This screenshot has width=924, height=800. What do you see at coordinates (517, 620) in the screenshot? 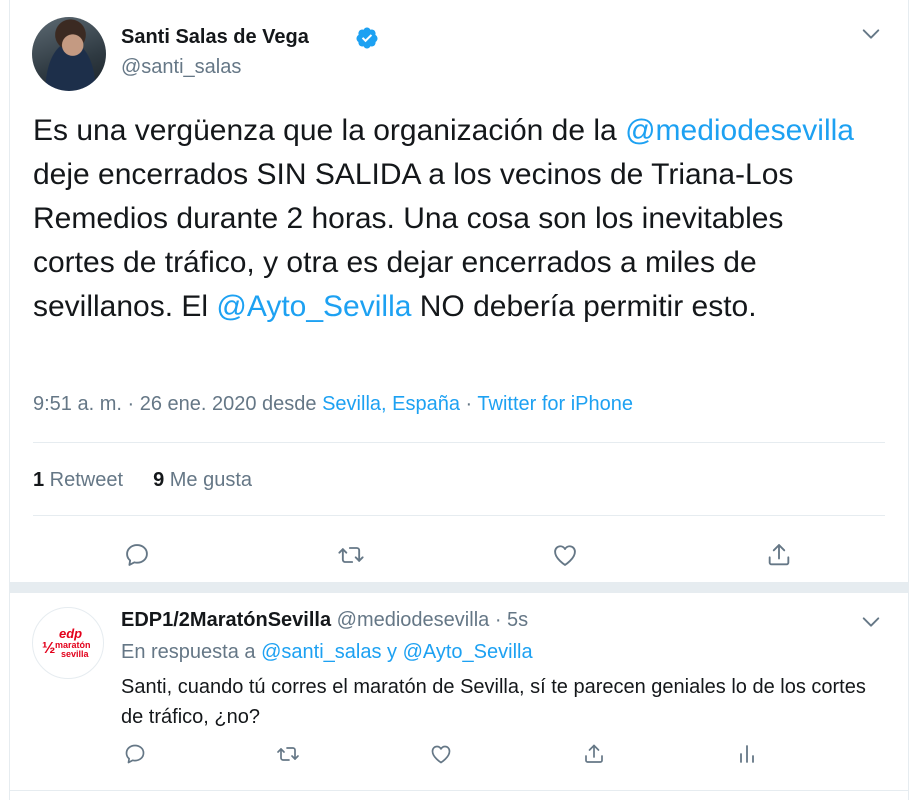
I see `tweet-timestamp: 5s` at bounding box center [517, 620].